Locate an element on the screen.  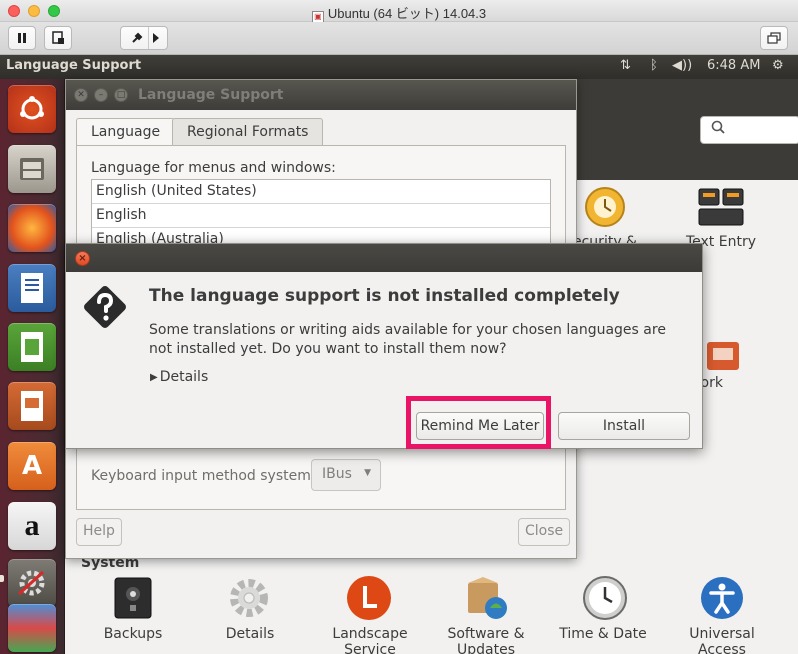
close-button: Close is located at coordinates (544, 532).